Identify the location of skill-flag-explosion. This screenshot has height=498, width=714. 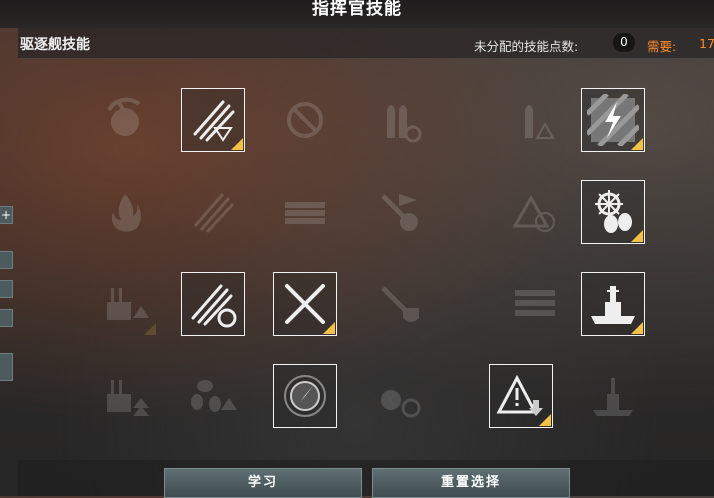
(399, 212).